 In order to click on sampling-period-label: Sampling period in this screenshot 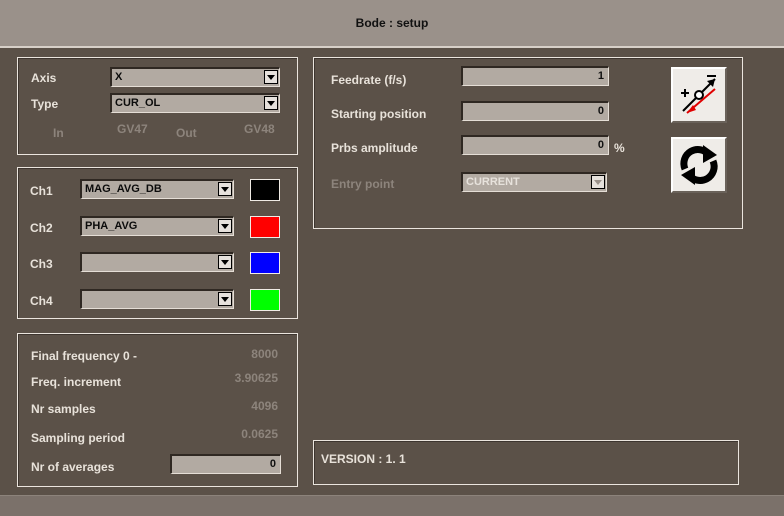, I will do `click(78, 438)`.